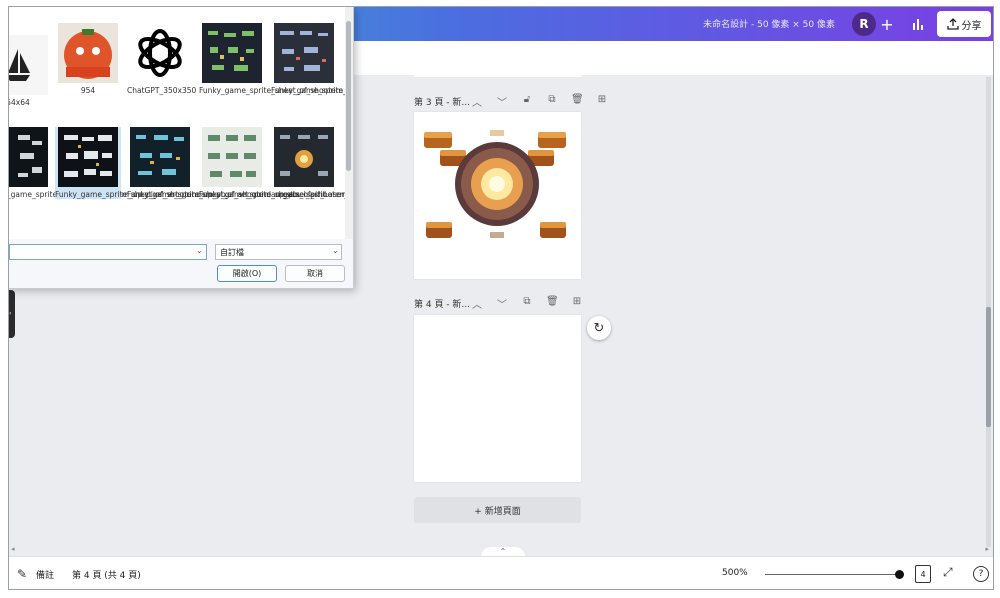 The image size is (1000, 598). I want to click on help-button: ?, so click(981, 574).